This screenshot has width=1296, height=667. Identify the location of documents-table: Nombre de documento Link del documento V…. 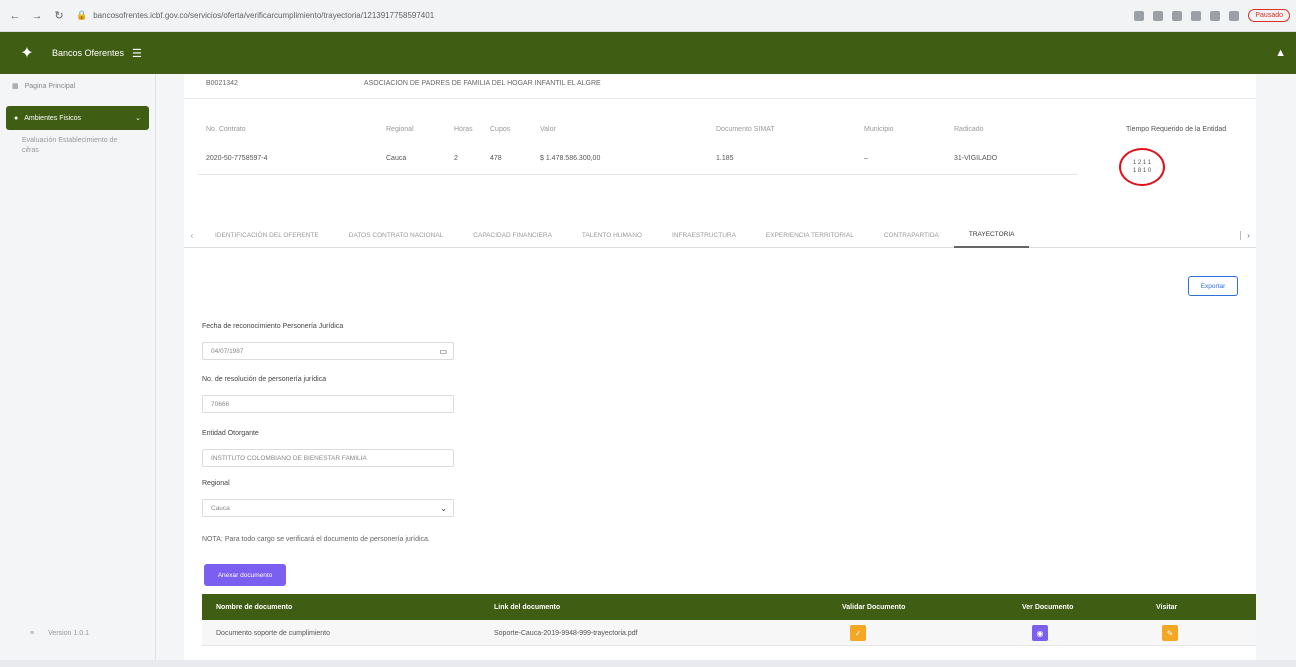
(729, 620).